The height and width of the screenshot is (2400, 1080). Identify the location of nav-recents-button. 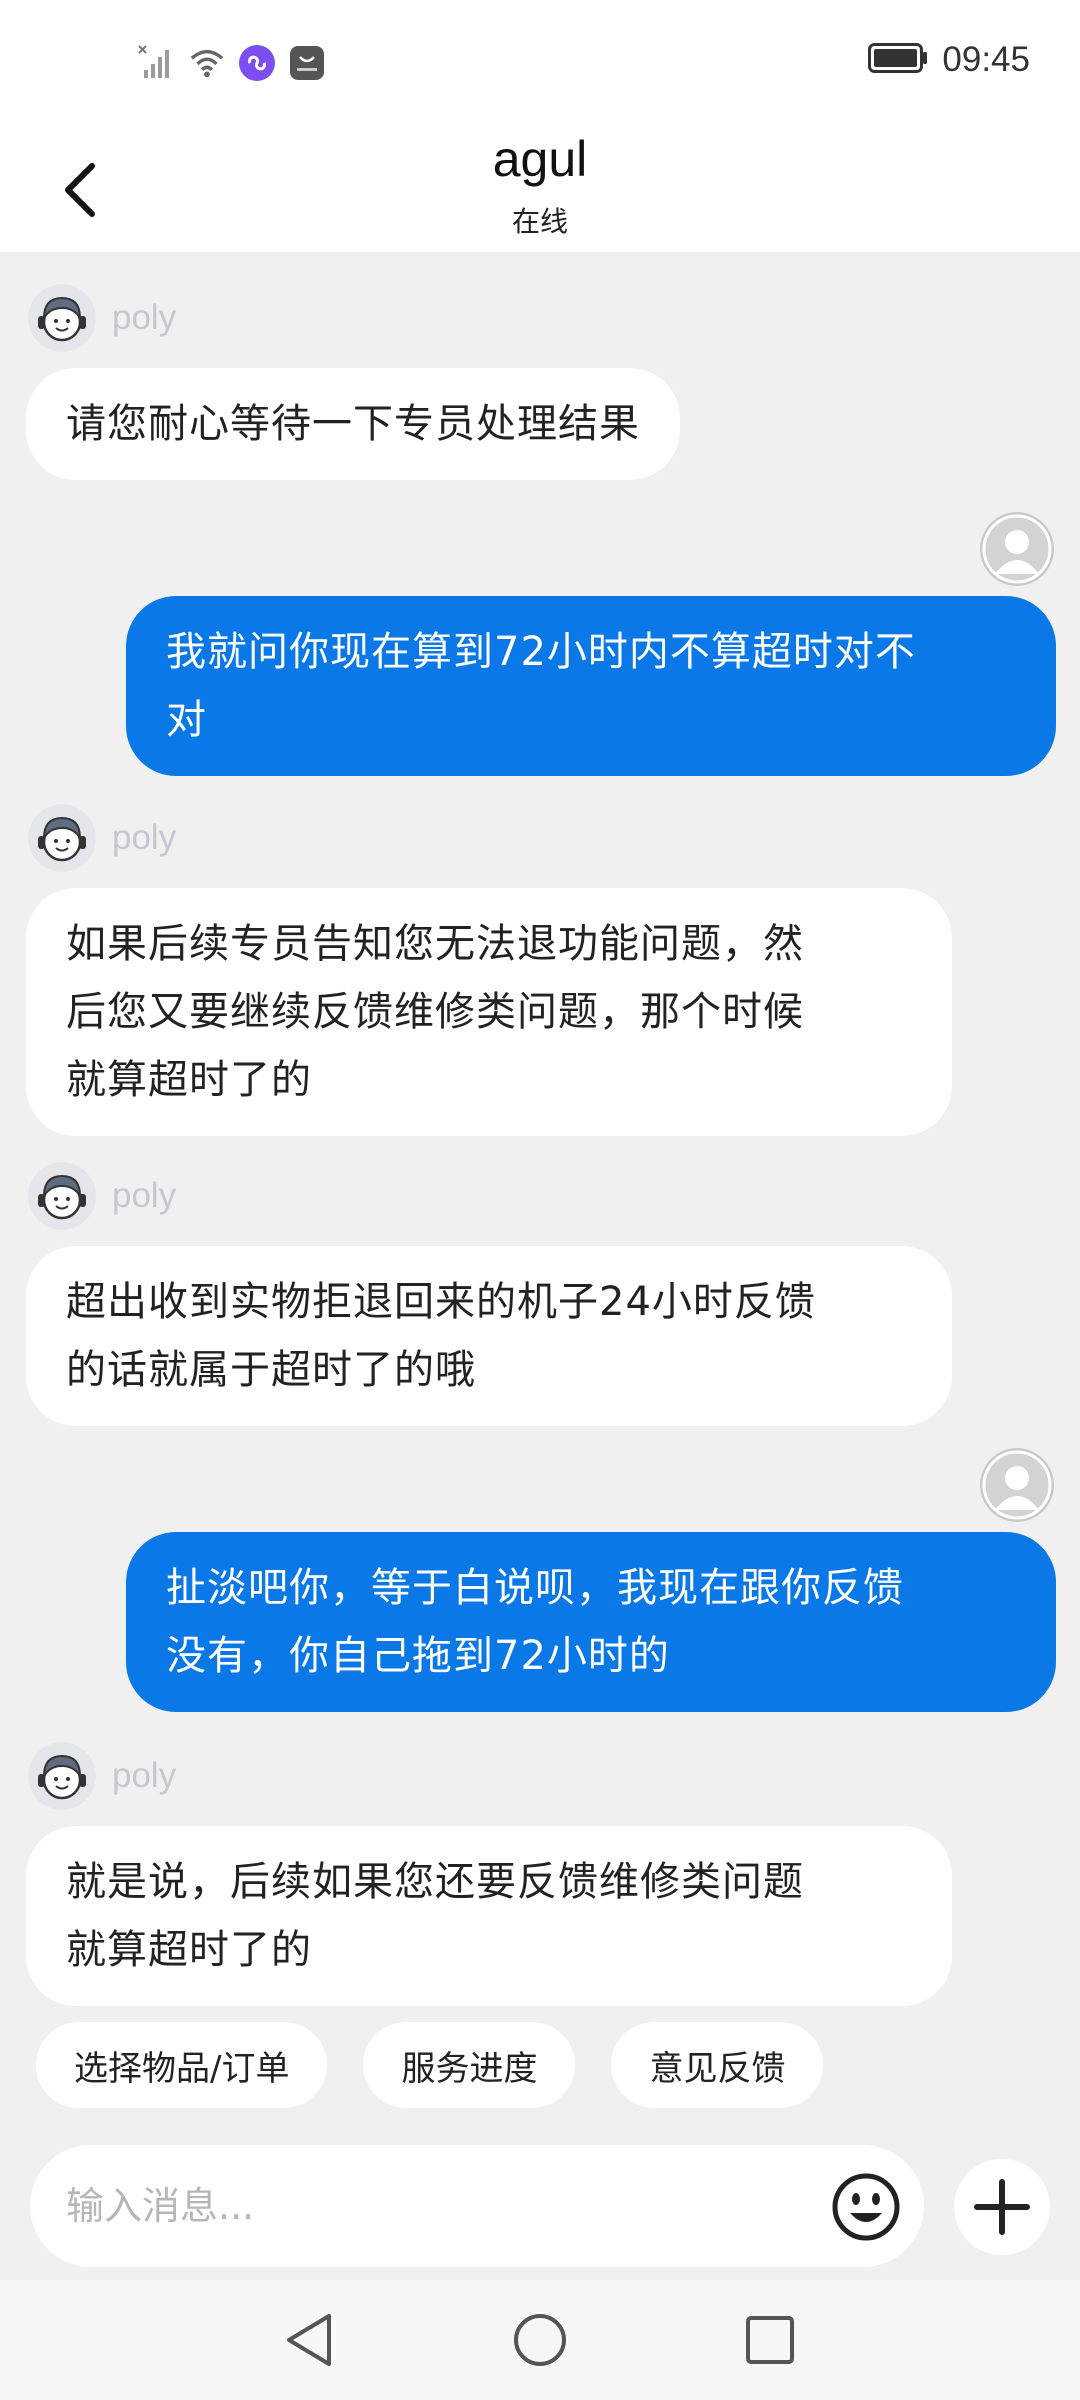
(770, 2340).